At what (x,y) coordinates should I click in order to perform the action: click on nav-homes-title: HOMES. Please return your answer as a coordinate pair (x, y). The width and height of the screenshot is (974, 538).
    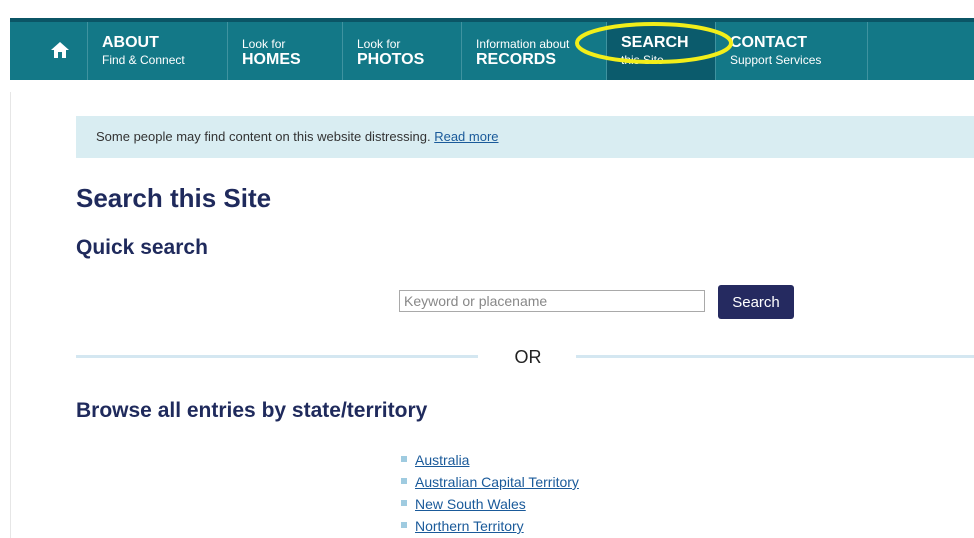
    Looking at the image, I should click on (271, 59).